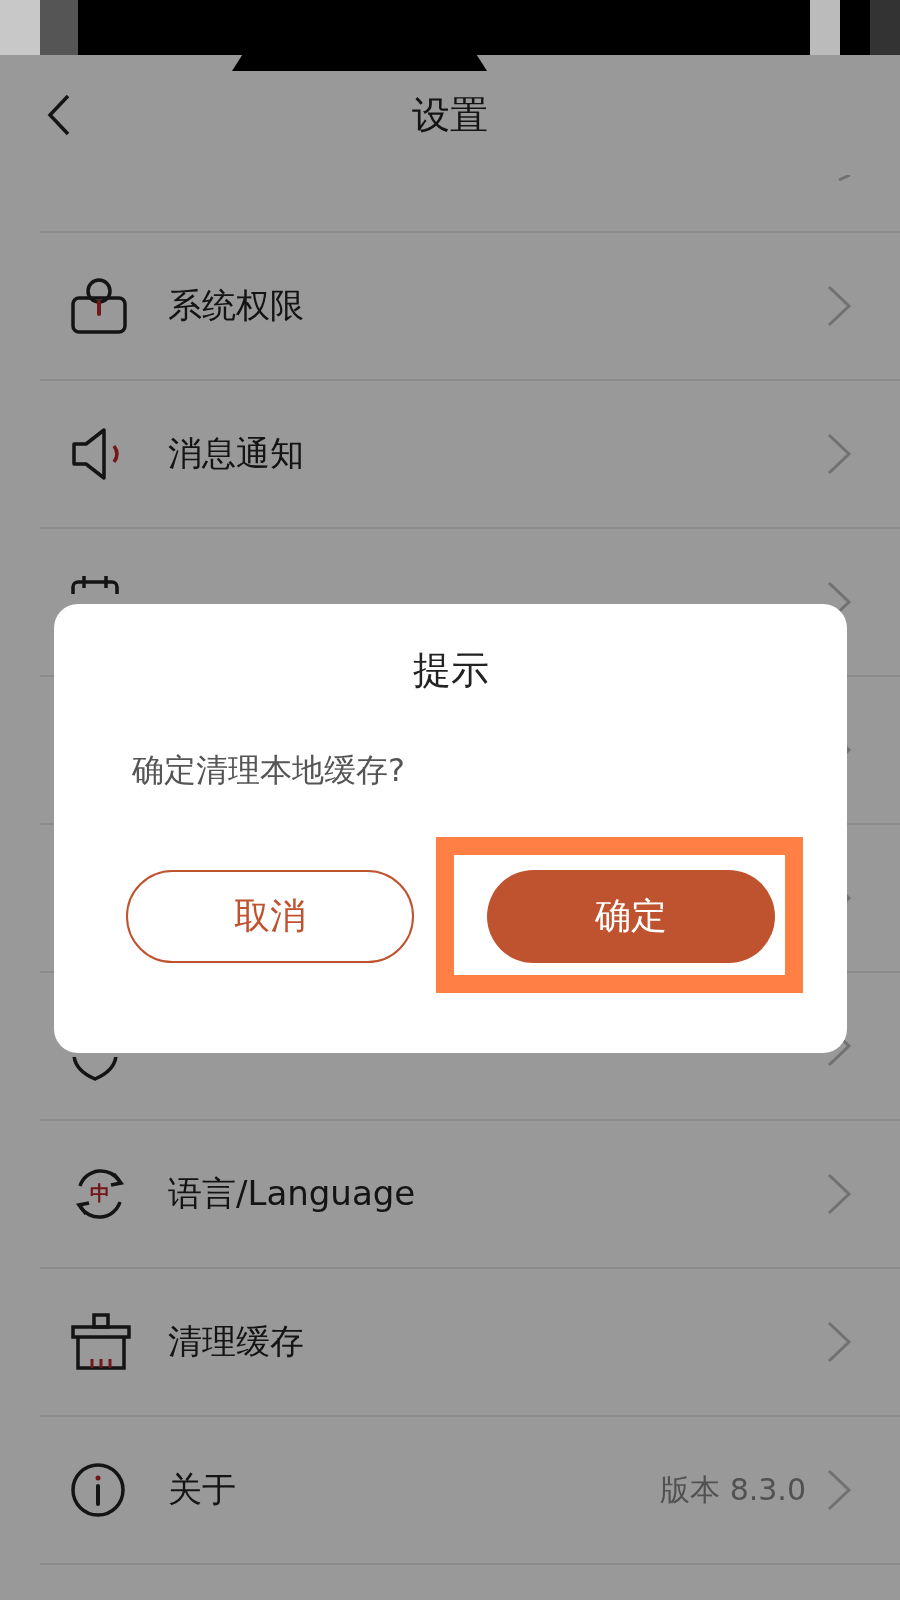  What do you see at coordinates (99, 306) in the screenshot?
I see `lock-icon` at bounding box center [99, 306].